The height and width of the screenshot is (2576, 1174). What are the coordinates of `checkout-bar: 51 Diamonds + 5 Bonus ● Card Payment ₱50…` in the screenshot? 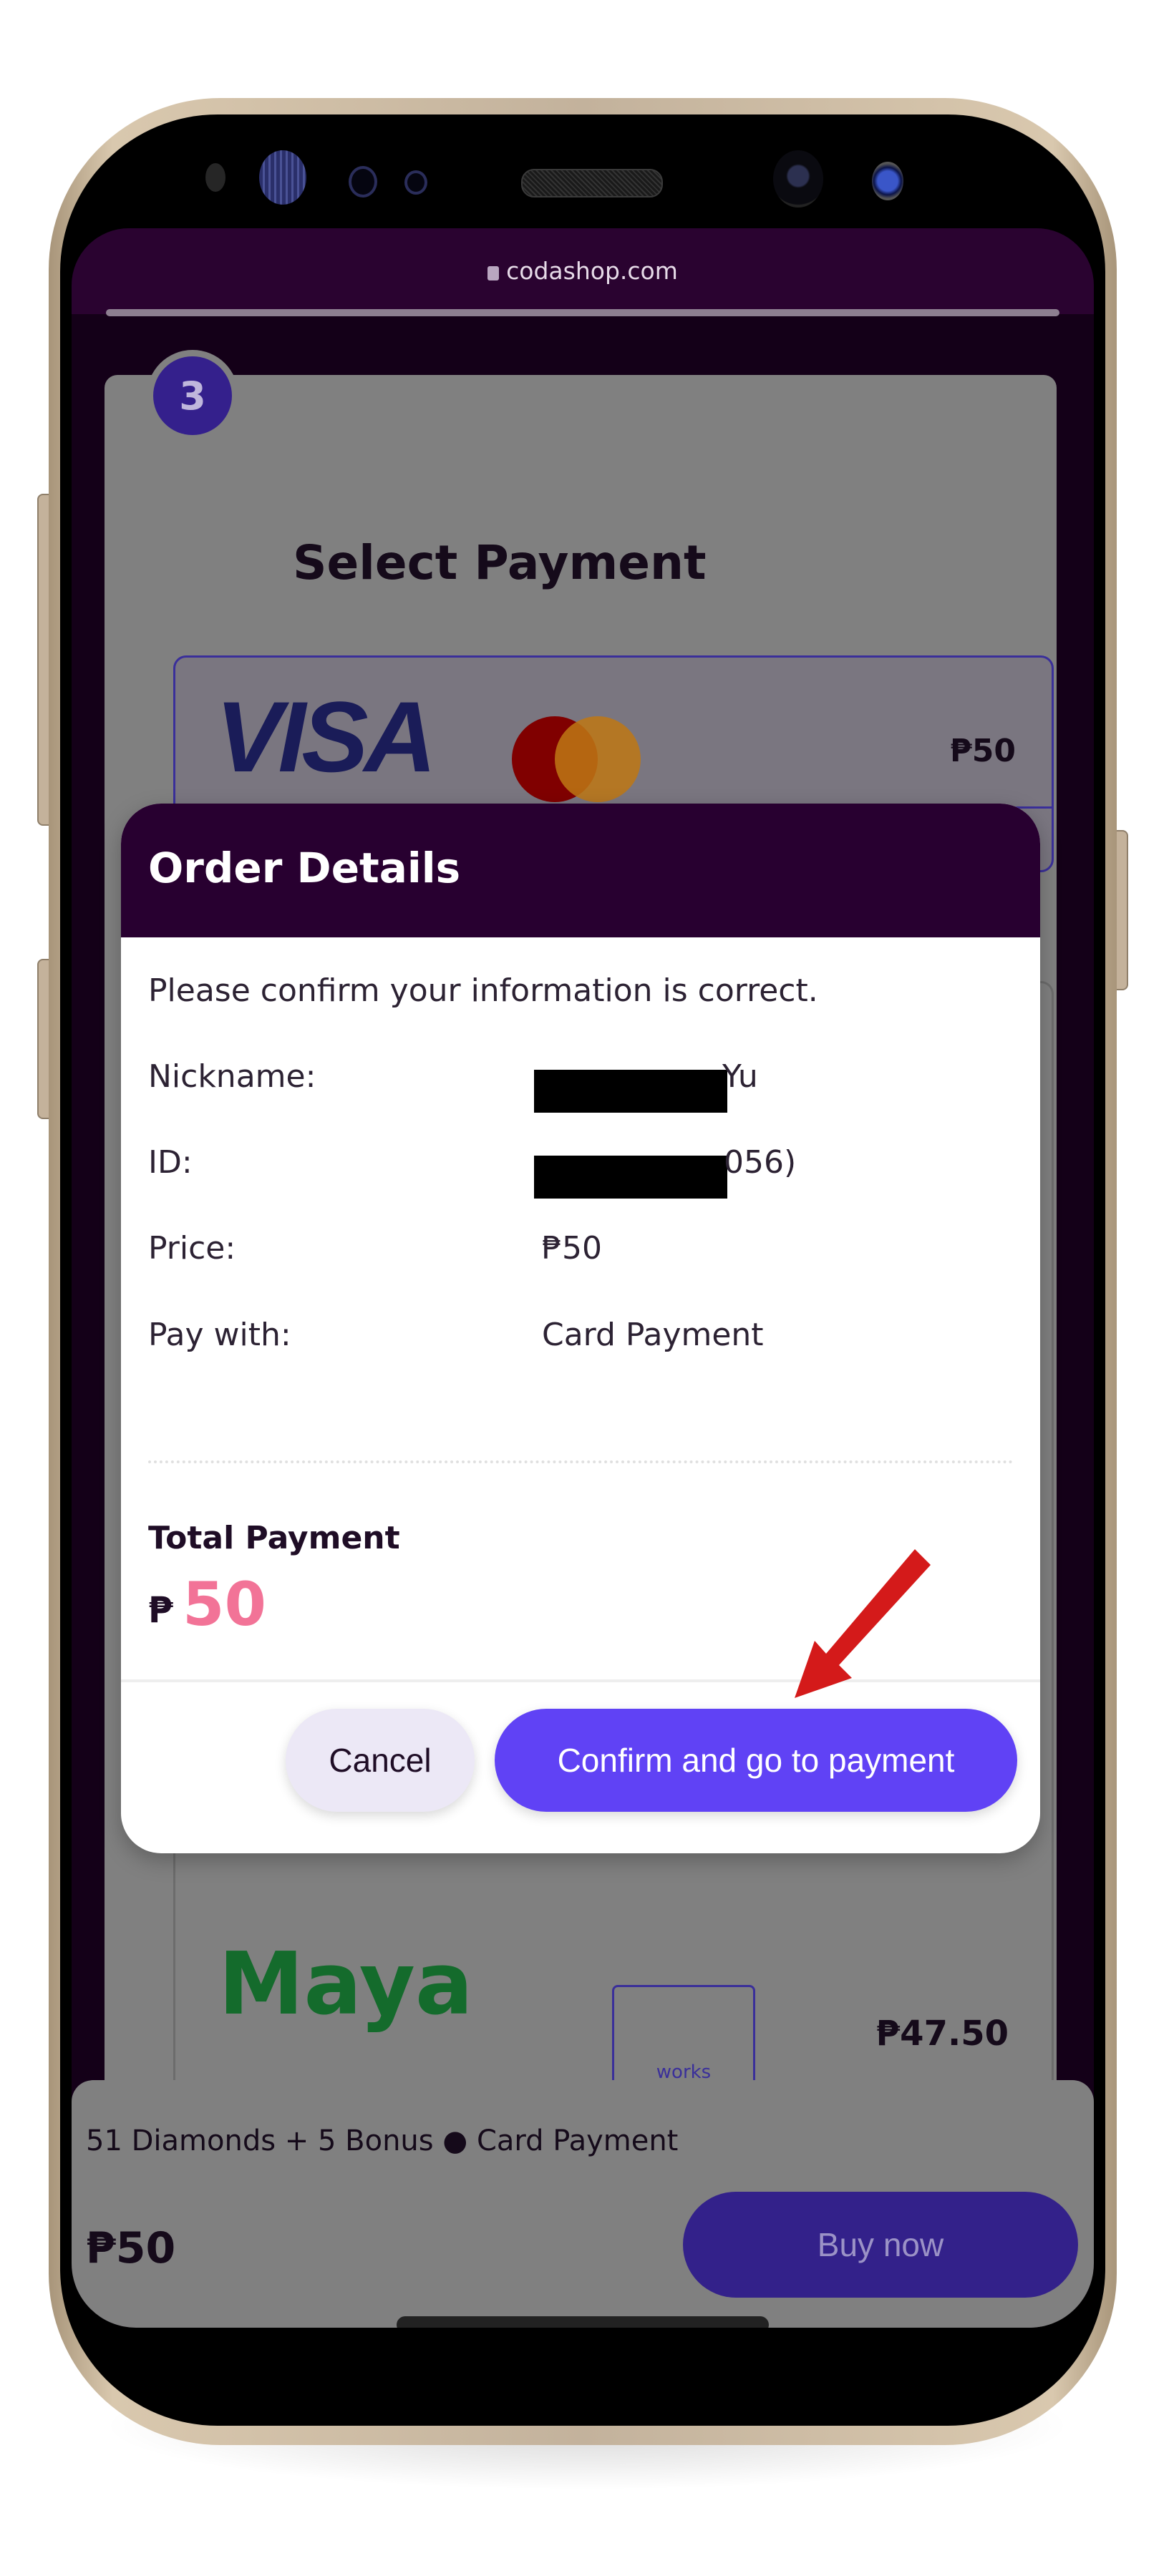 It's located at (583, 2204).